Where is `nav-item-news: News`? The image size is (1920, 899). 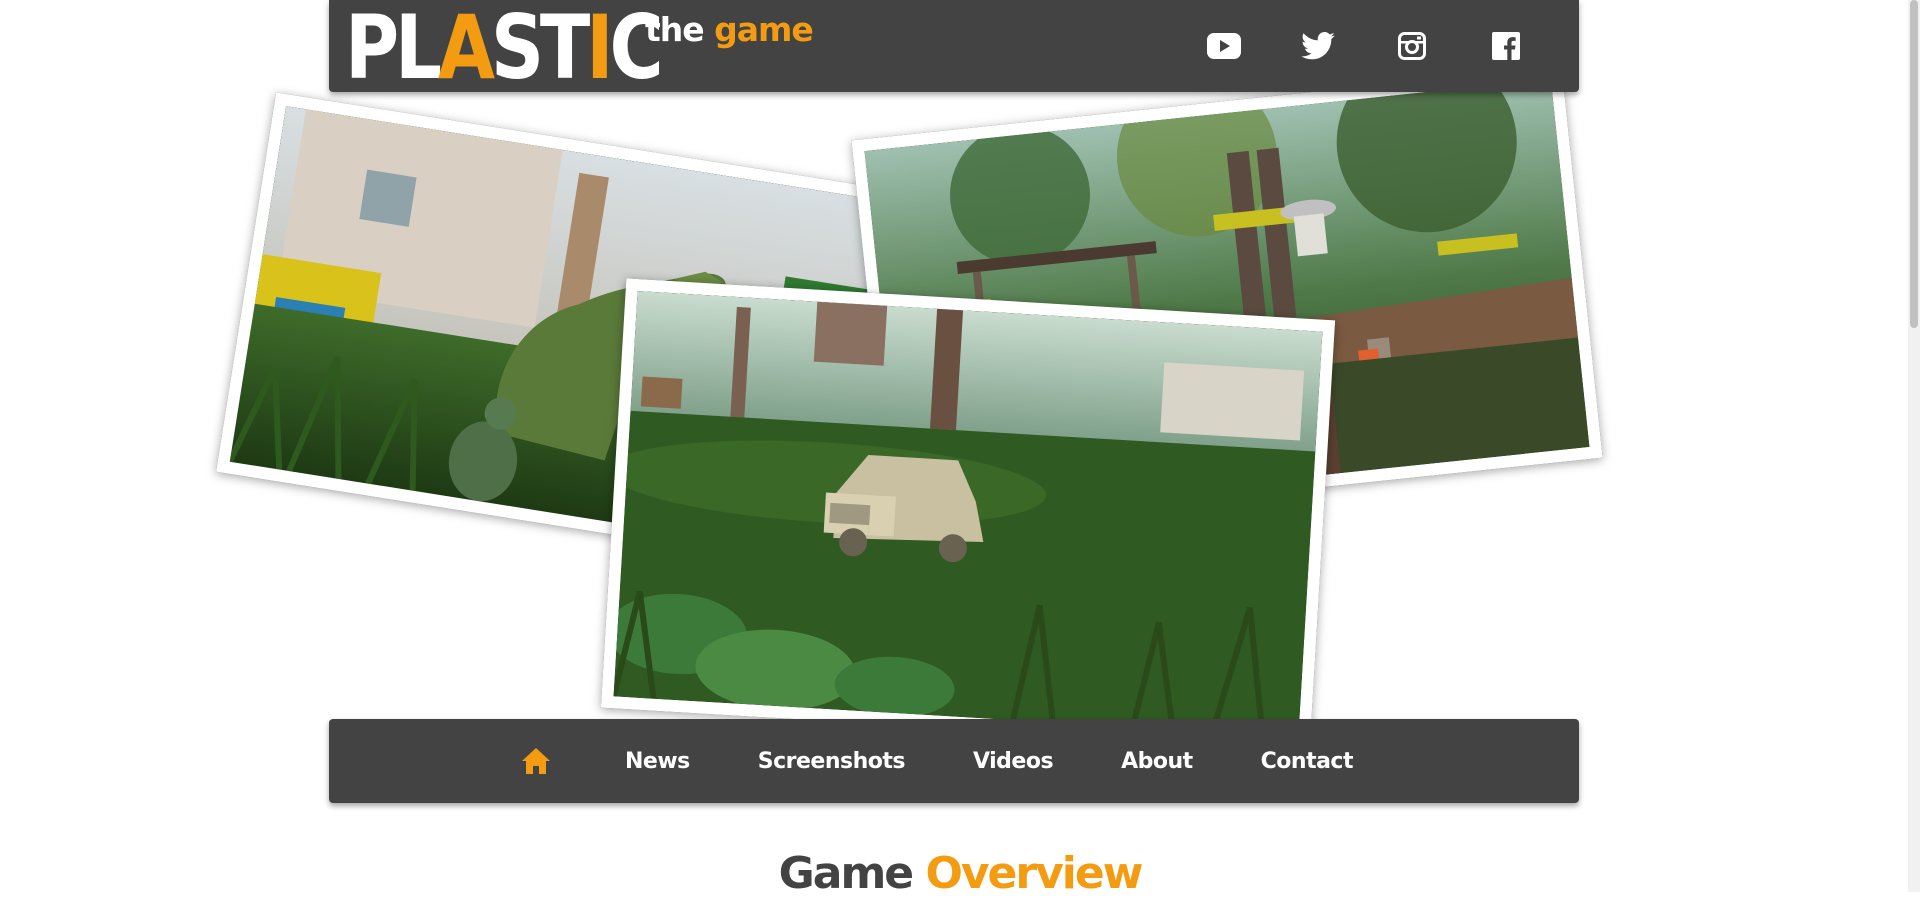 nav-item-news: News is located at coordinates (657, 761).